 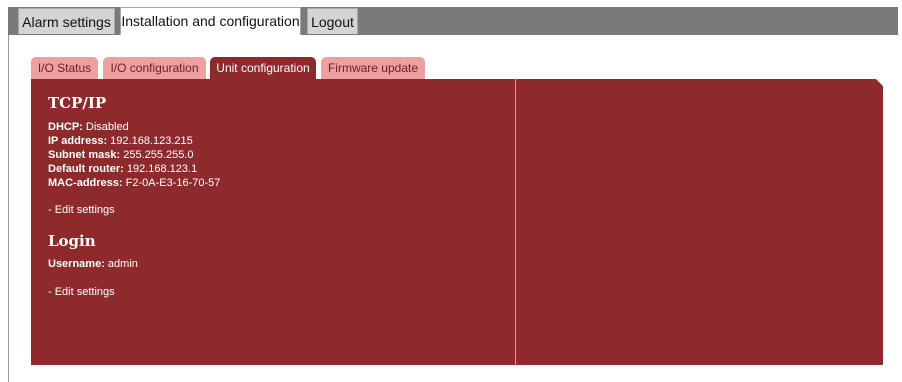 I want to click on mac-address-row: MAC-address: F2-0A-E3-16-70-57, so click(x=134, y=183).